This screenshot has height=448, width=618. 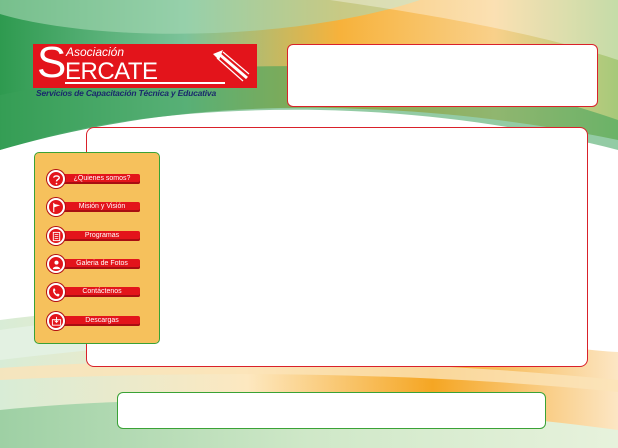 I want to click on menu-item-programas: Programas, so click(x=94, y=236).